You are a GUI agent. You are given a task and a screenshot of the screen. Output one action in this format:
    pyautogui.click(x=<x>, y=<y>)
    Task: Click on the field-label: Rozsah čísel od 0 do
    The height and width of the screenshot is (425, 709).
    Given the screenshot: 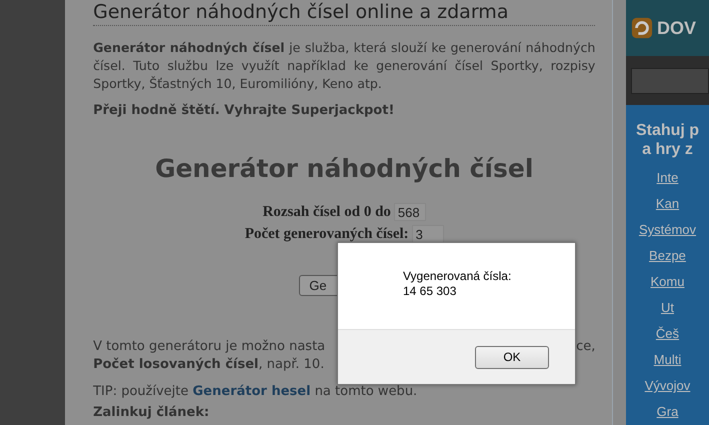 What is the action you would take?
    pyautogui.click(x=326, y=212)
    